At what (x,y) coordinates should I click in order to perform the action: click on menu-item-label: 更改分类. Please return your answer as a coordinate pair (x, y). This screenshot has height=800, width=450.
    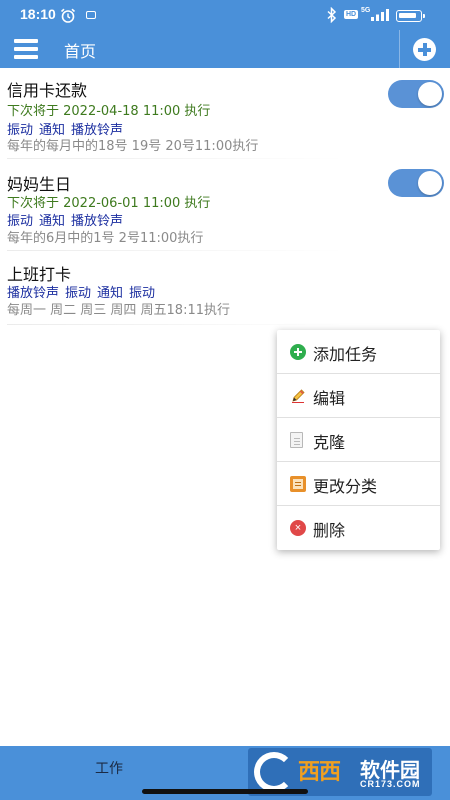
    Looking at the image, I should click on (345, 486).